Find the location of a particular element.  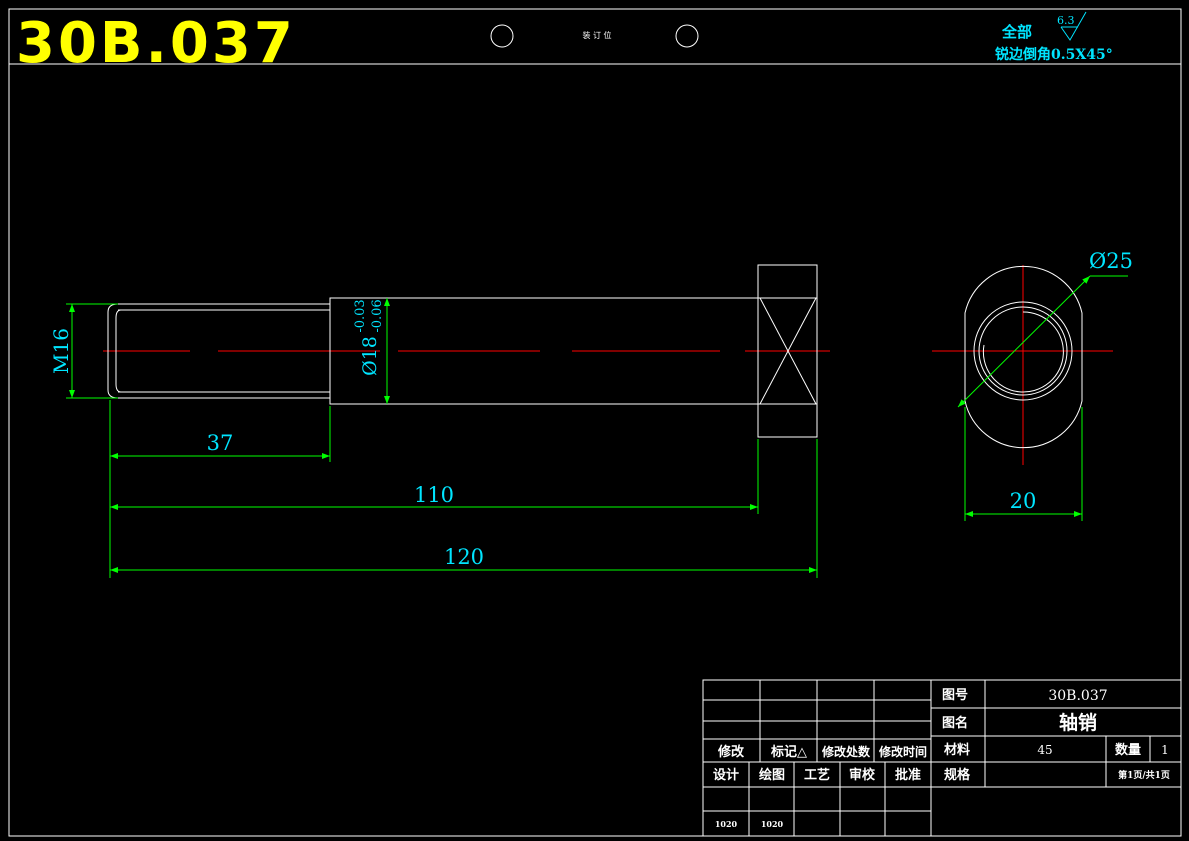

dim-diameter-head: Ø25 is located at coordinates (1111, 261).